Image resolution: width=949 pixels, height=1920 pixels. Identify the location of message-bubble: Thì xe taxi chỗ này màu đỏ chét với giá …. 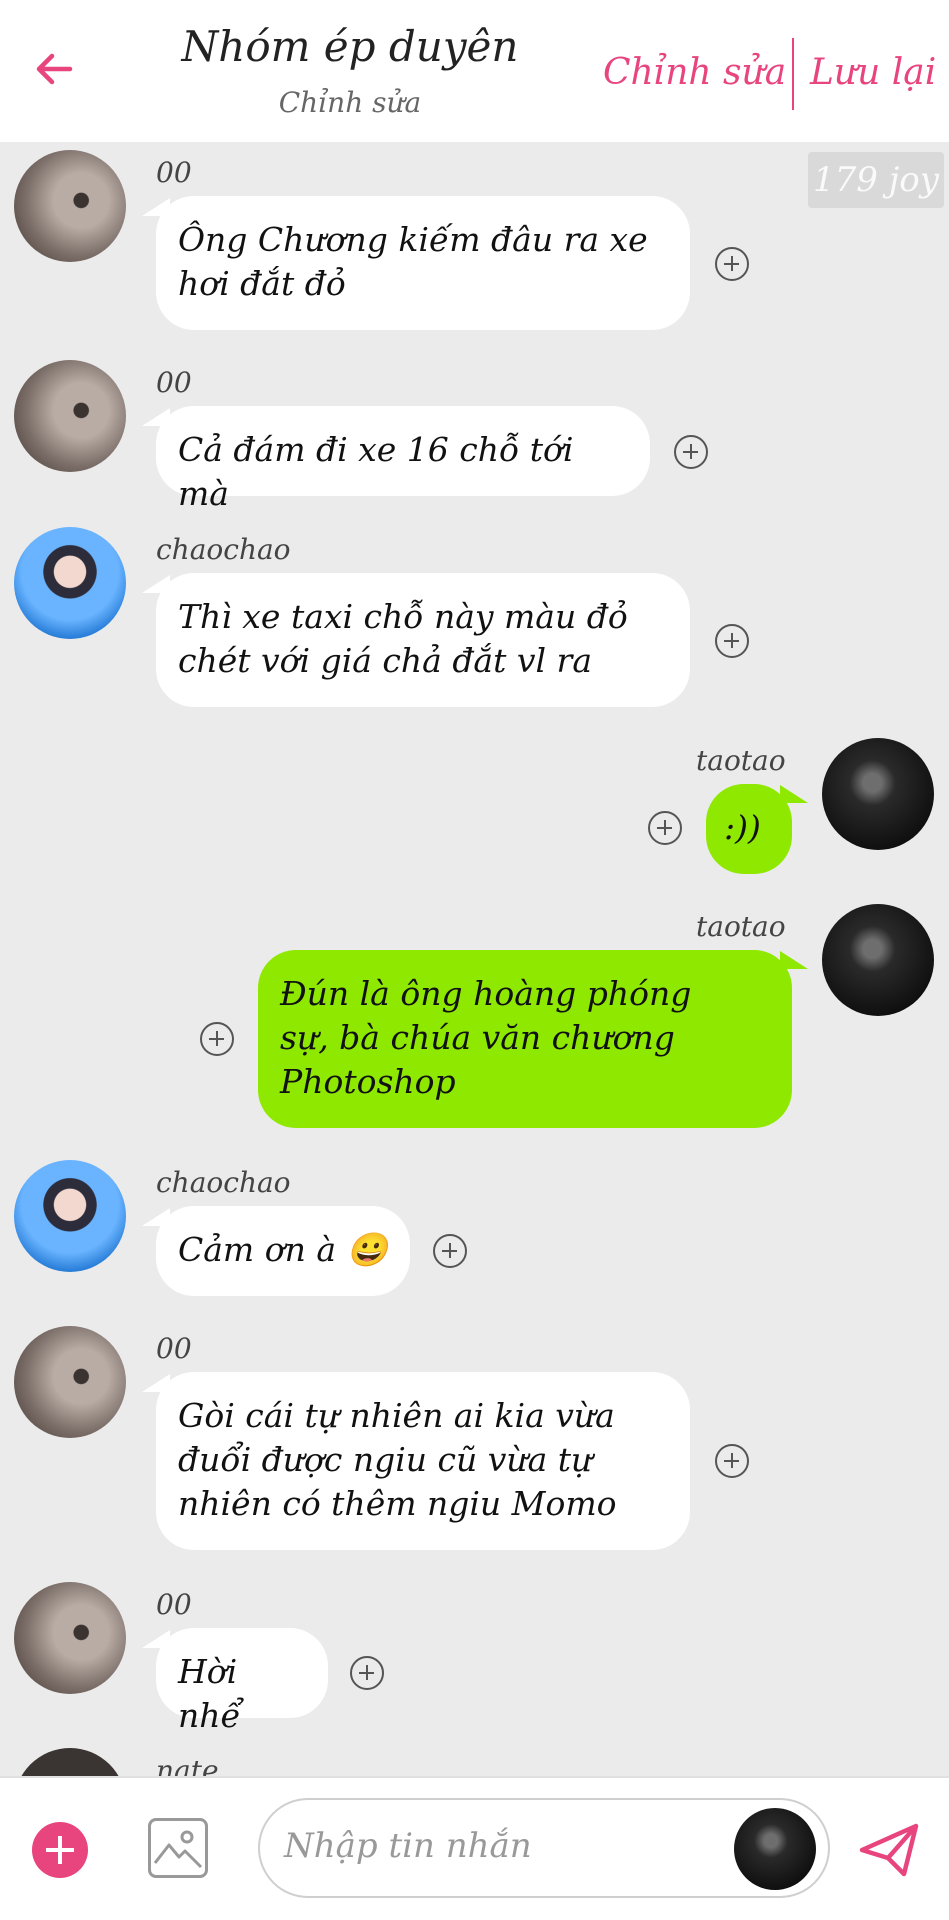
(423, 640).